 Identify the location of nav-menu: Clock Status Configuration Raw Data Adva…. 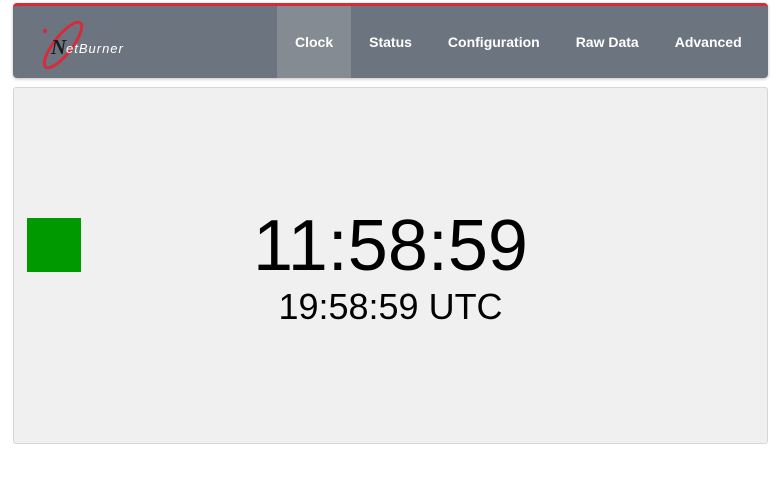
(518, 42).